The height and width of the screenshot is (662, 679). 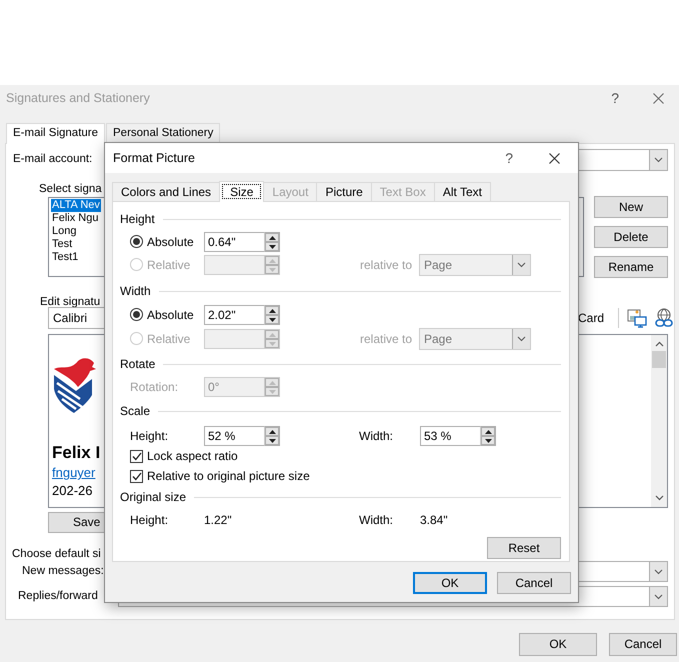 What do you see at coordinates (135, 411) in the screenshot?
I see `section-heading: Scale` at bounding box center [135, 411].